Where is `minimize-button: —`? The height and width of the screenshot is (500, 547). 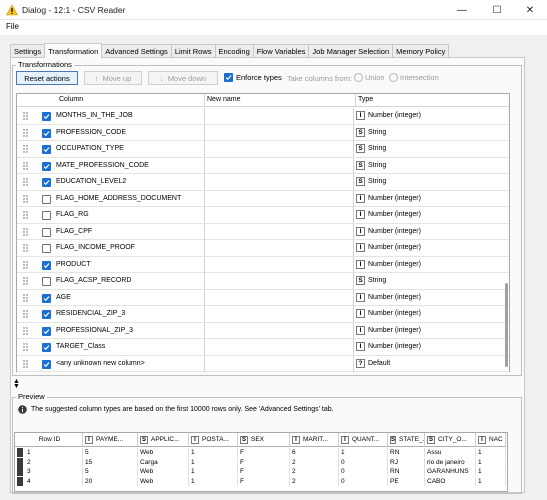
minimize-button: — is located at coordinates (462, 10).